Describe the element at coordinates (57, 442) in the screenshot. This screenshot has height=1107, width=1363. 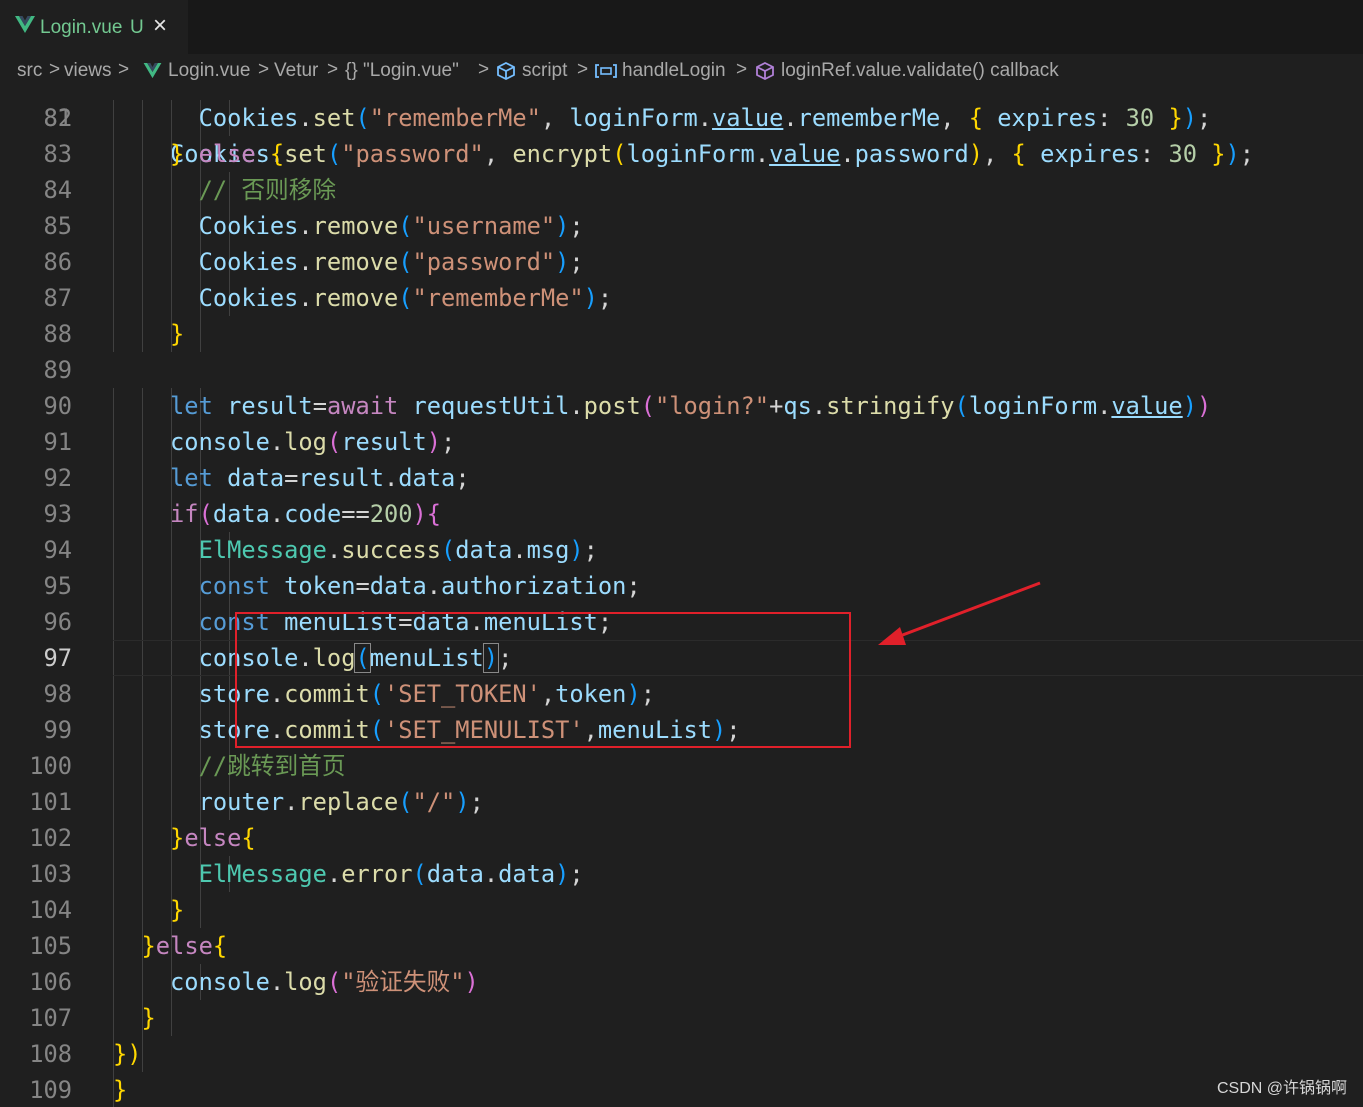
I see `line-number: 91` at that location.